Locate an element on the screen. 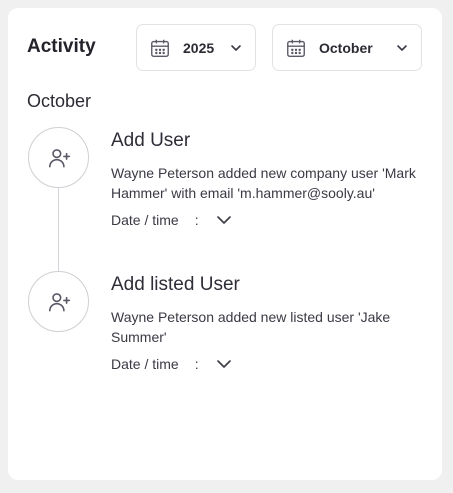 The width and height of the screenshot is (453, 493). timeline-connector is located at coordinates (58, 231).